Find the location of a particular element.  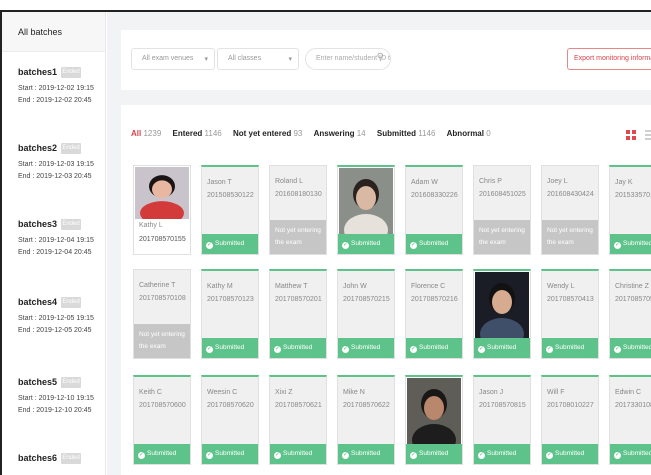

student-id: 201708570216 is located at coordinates (434, 299).